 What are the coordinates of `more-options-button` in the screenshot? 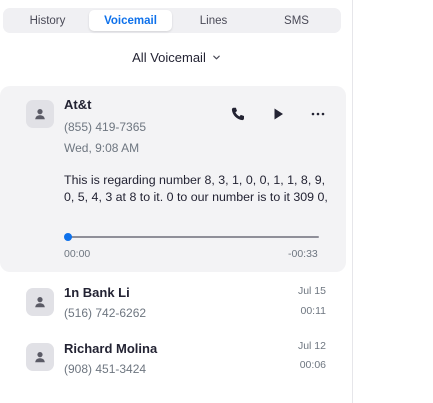 It's located at (318, 114).